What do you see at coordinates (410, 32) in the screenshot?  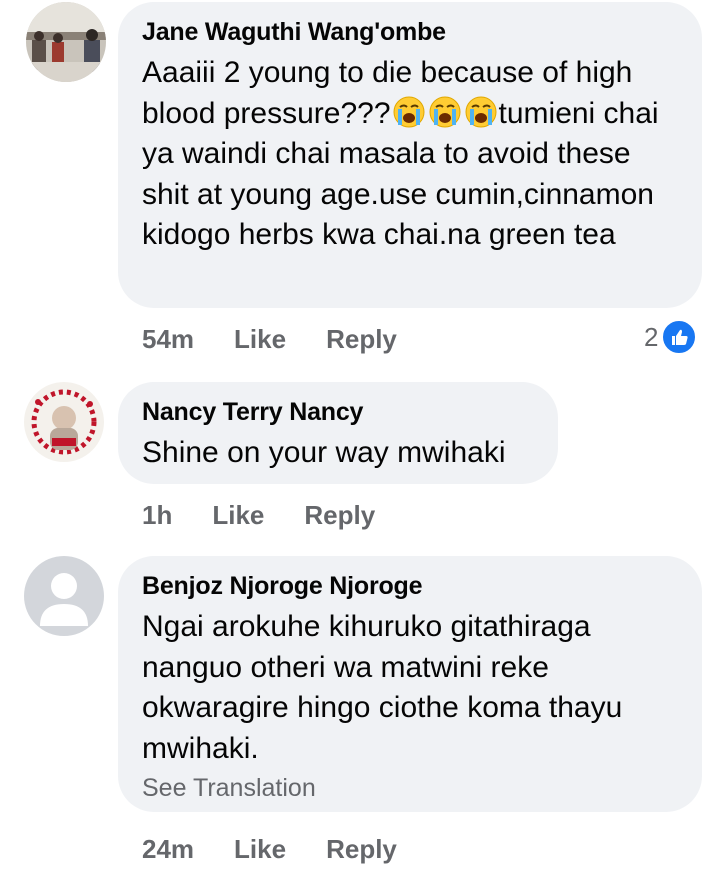 I see `comment-author: Jane Waguthi Wang'ombe` at bounding box center [410, 32].